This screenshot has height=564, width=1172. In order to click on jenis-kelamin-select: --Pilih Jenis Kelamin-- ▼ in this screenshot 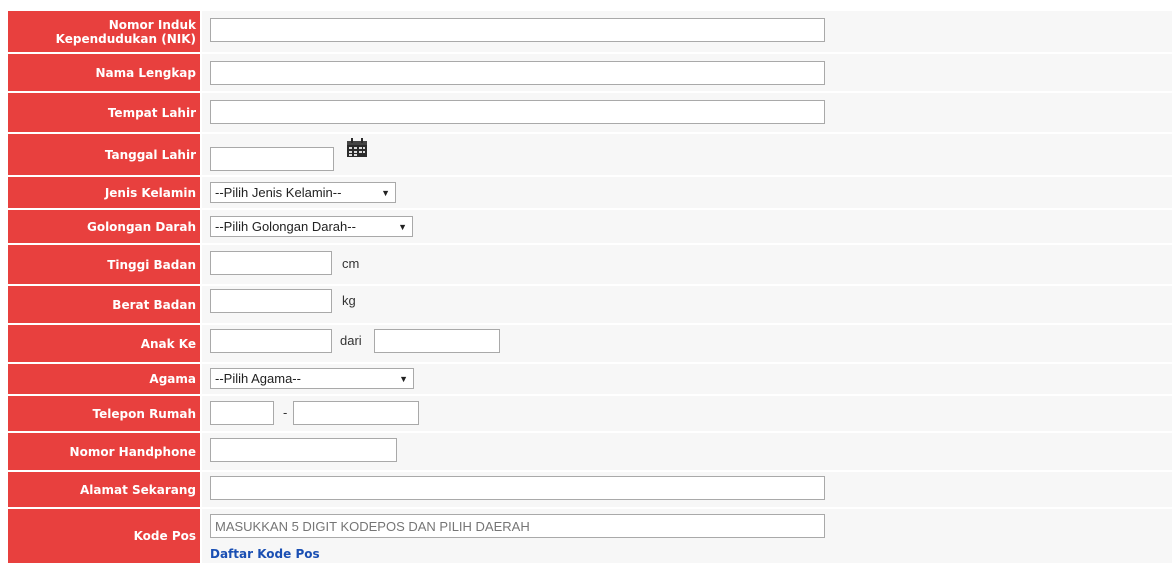, I will do `click(303, 192)`.